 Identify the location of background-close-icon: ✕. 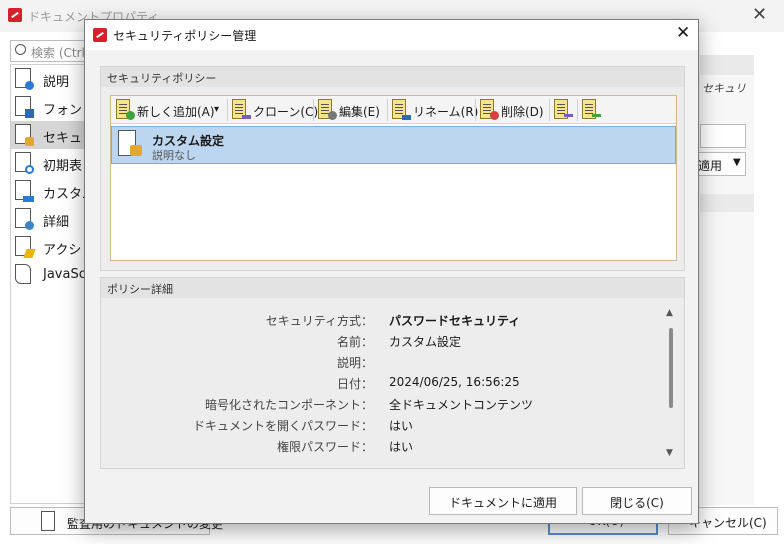
(759, 14).